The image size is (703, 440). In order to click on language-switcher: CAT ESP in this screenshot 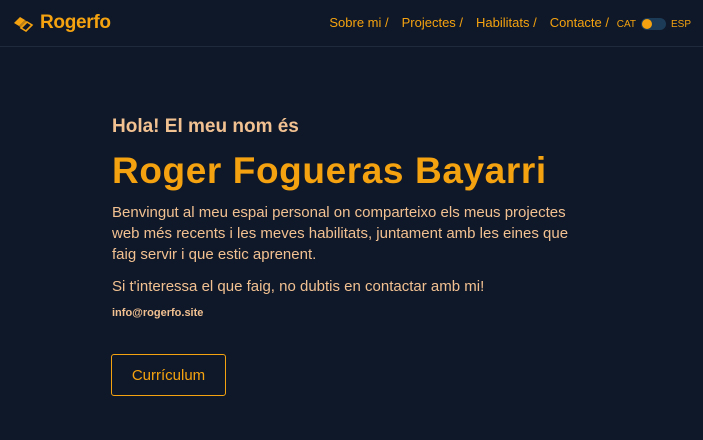, I will do `click(654, 24)`.